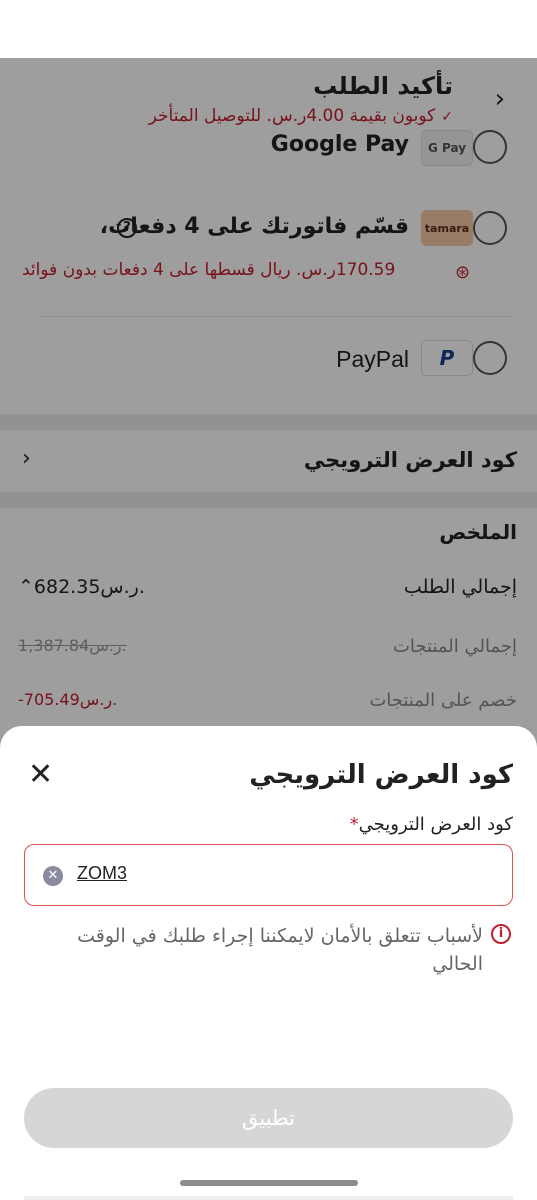  Describe the element at coordinates (501, 934) in the screenshot. I see `error-info-icon: i` at that location.